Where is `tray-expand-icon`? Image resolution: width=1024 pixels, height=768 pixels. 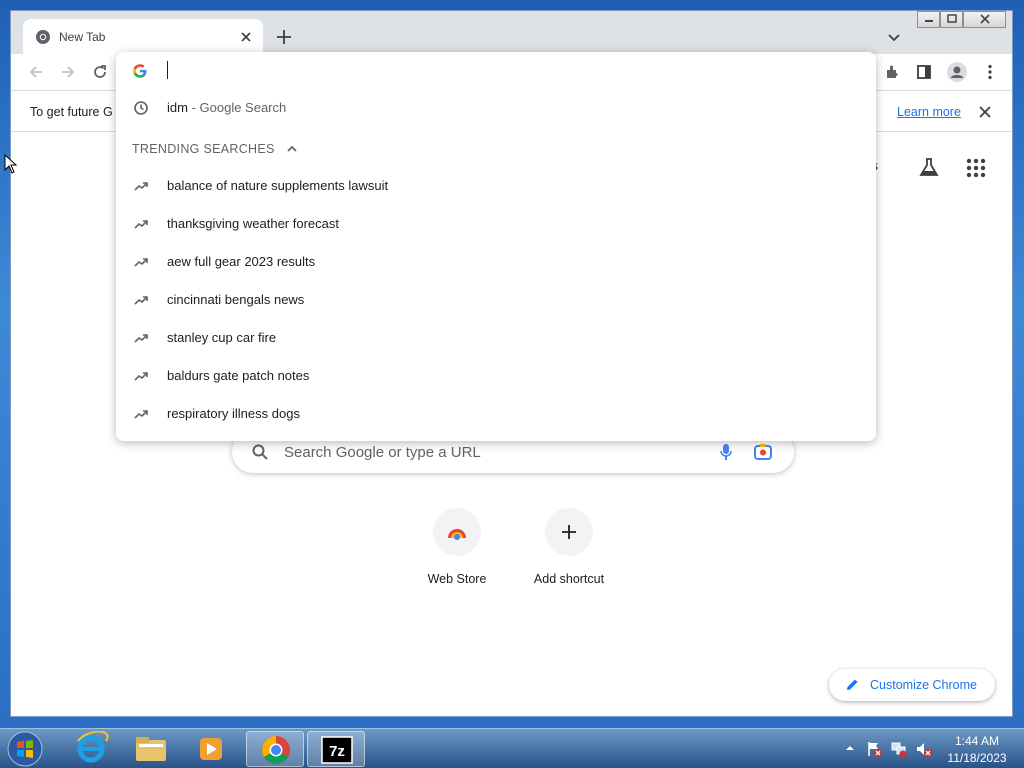 tray-expand-icon is located at coordinates (850, 748).